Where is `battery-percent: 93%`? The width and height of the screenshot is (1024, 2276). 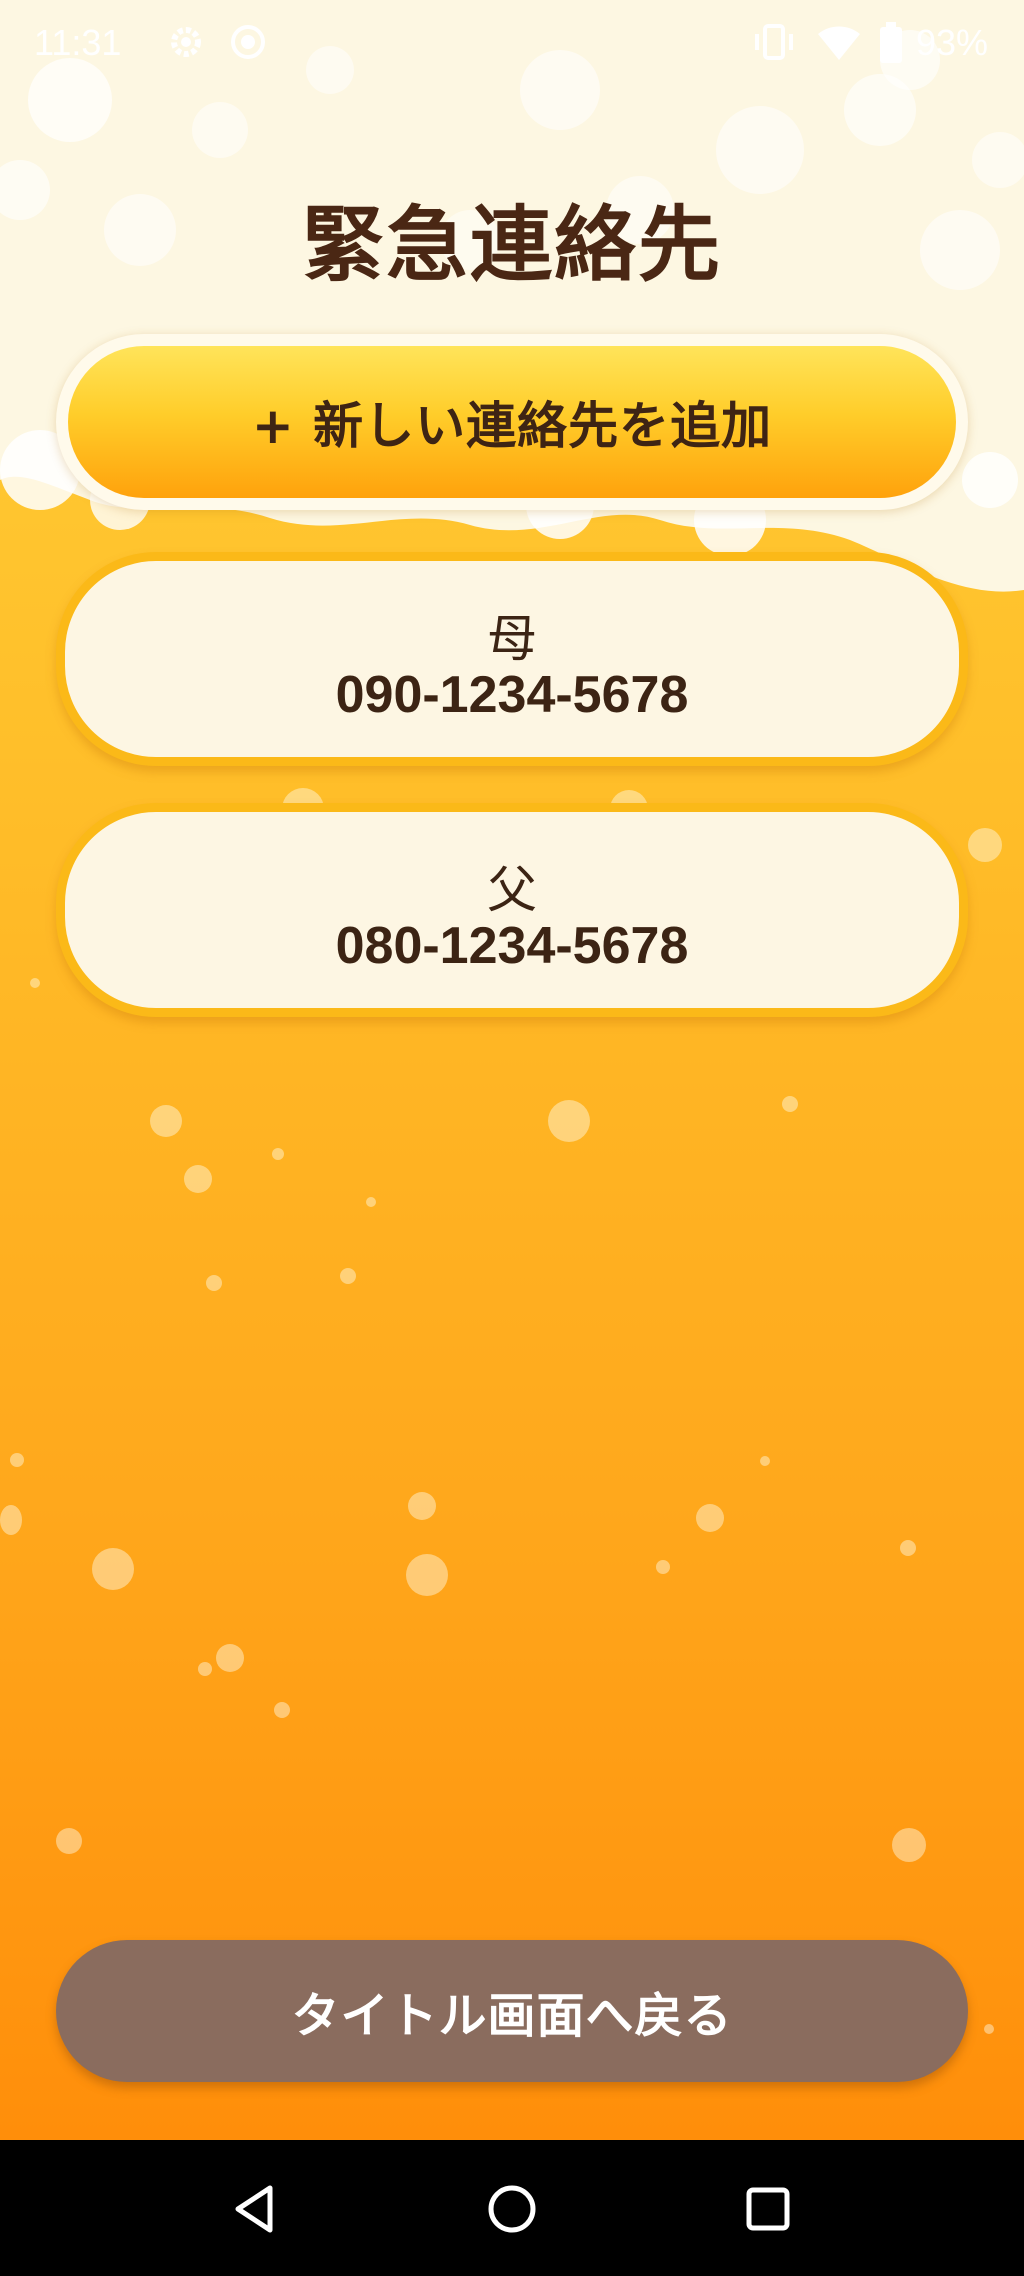
battery-percent: 93% is located at coordinates (951, 42).